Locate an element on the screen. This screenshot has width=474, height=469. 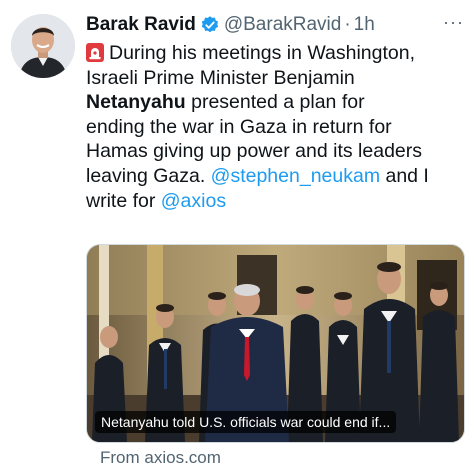
author-name: Barak Ravid is located at coordinates (141, 25).